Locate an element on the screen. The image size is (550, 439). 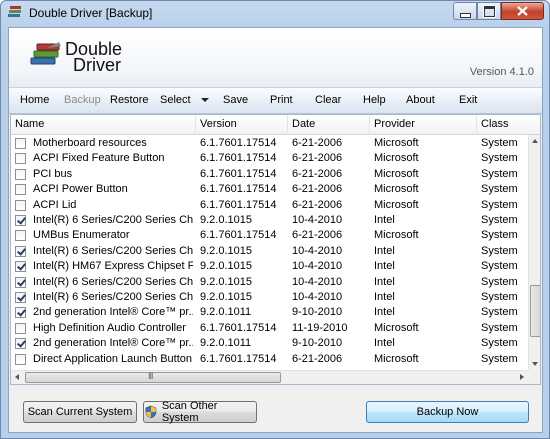
cell-date: 11-19-2010 is located at coordinates (320, 327).